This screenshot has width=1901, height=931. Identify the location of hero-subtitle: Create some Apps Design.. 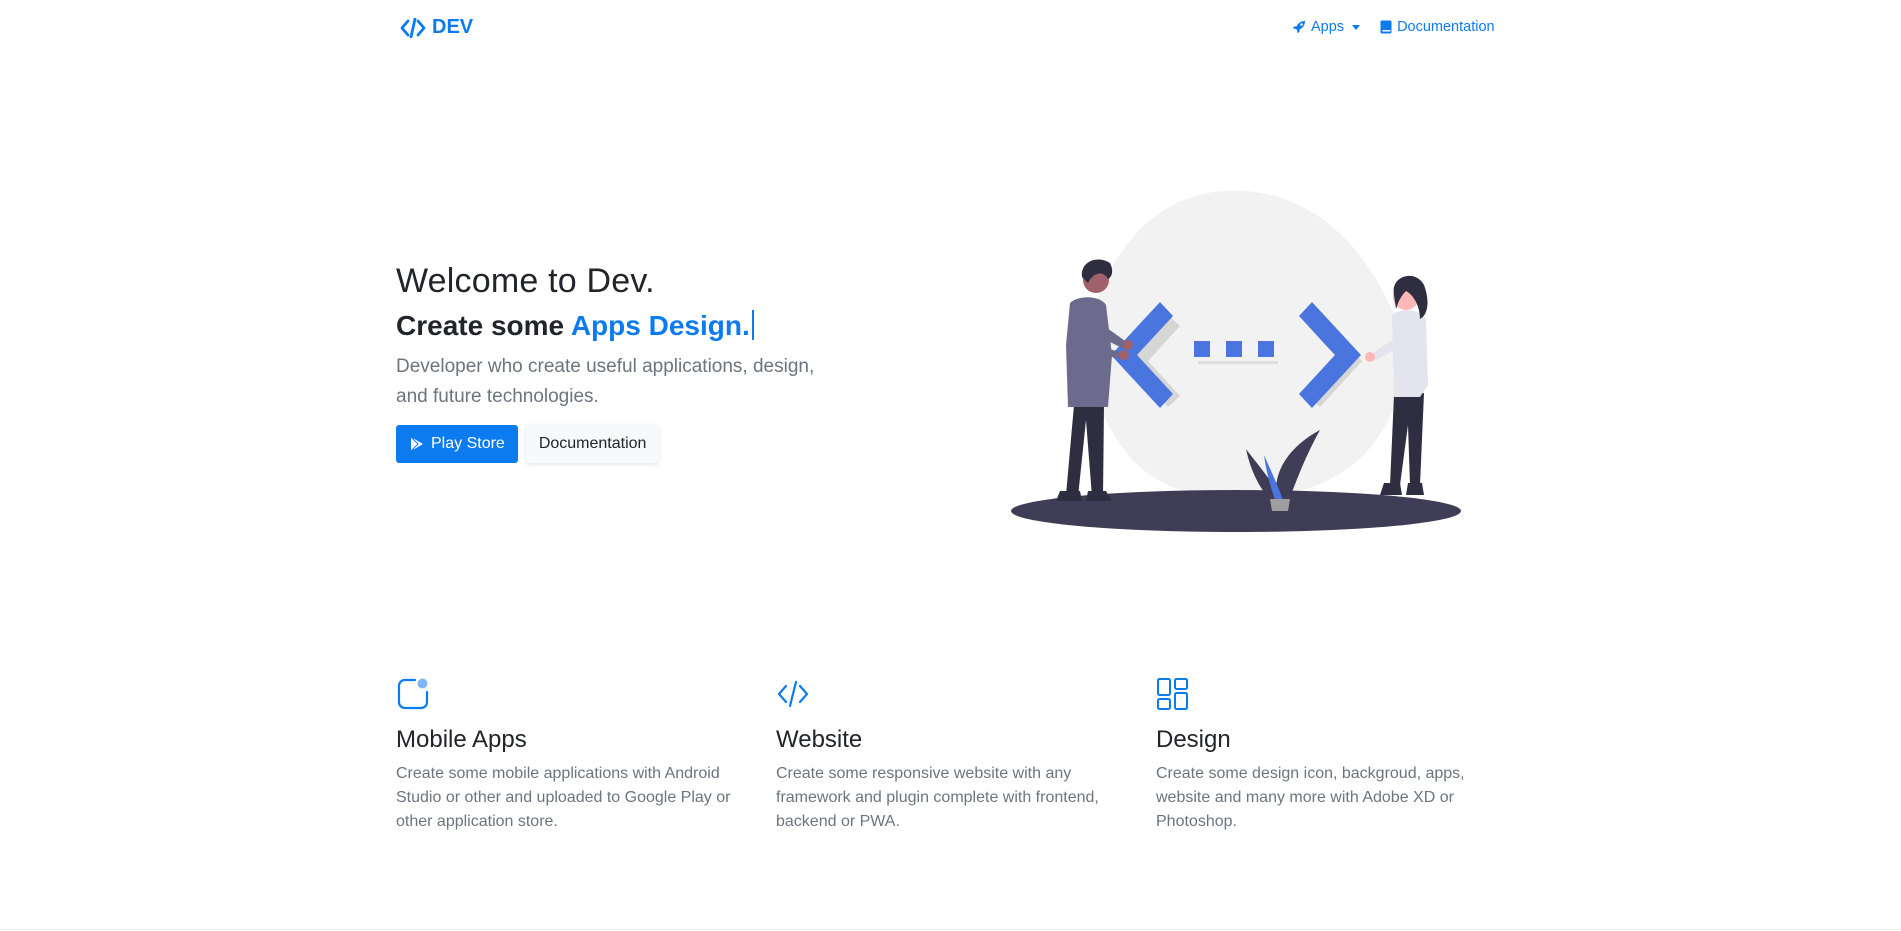
(575, 326).